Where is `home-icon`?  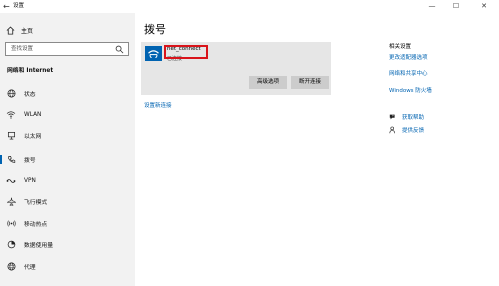 home-icon is located at coordinates (10, 30).